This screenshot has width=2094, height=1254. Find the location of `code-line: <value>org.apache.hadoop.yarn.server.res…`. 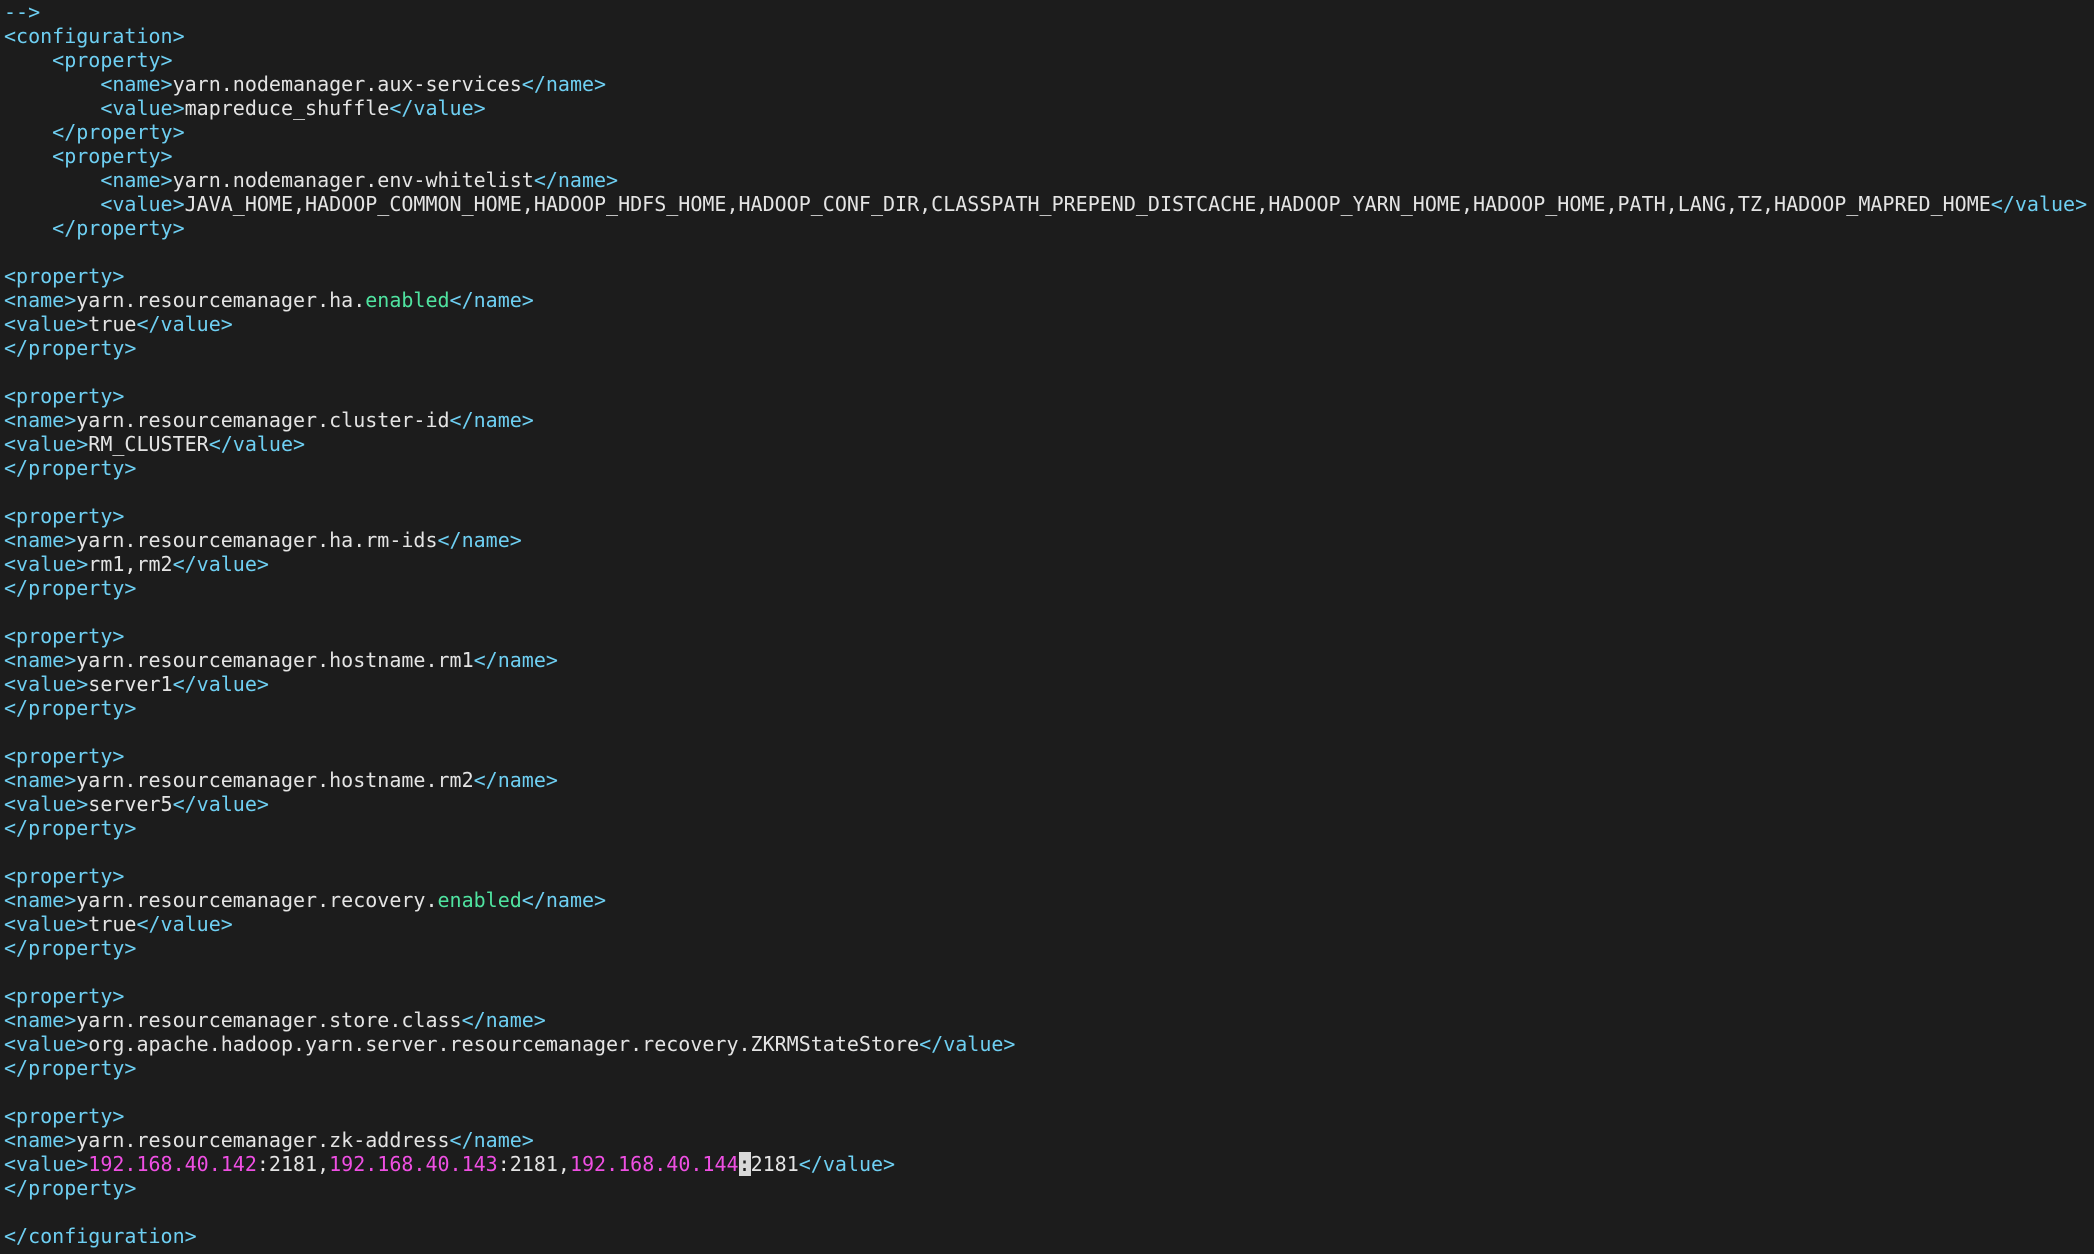

code-line: <value>org.apache.hadoop.yarn.server.res… is located at coordinates (1045, 1044).